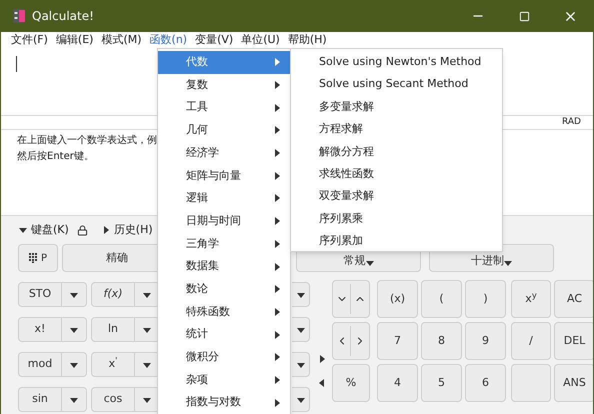 The image size is (594, 414). Describe the element at coordinates (571, 122) in the screenshot. I see `angle-unit: RAD` at that location.